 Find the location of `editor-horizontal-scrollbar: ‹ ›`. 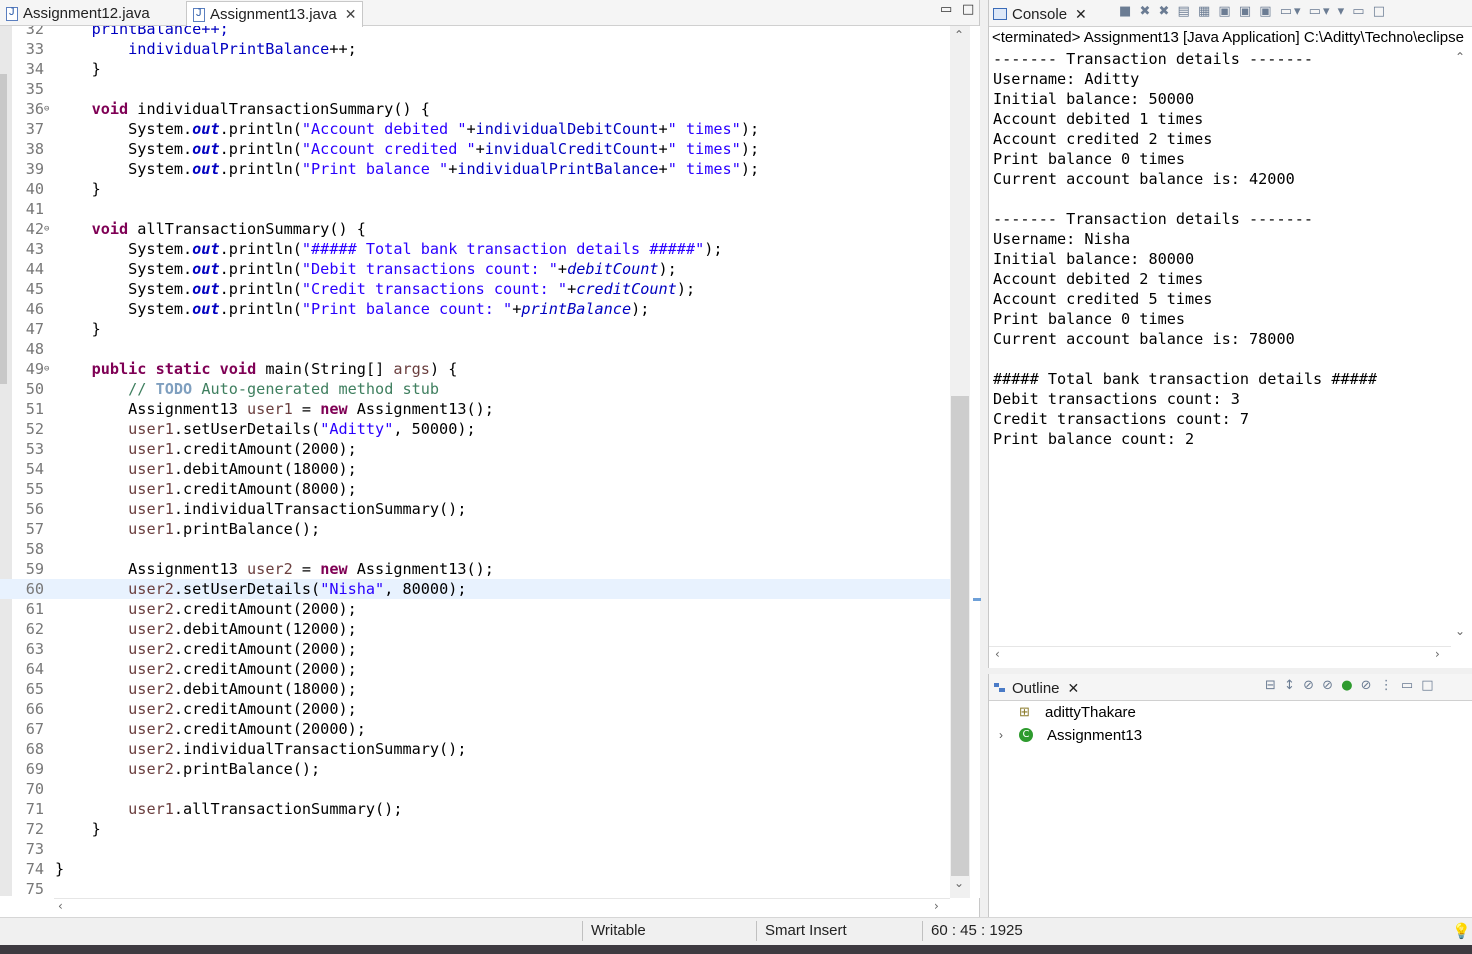

editor-horizontal-scrollbar: ‹ › is located at coordinates (502, 907).